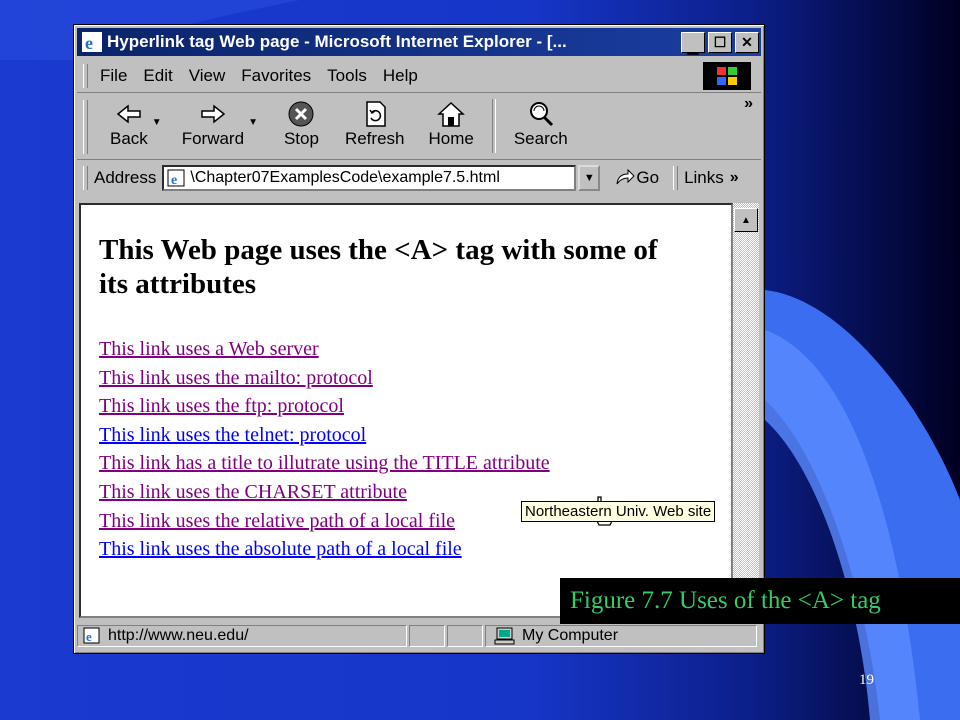 The height and width of the screenshot is (720, 960). I want to click on menu-grip, so click(85, 76).